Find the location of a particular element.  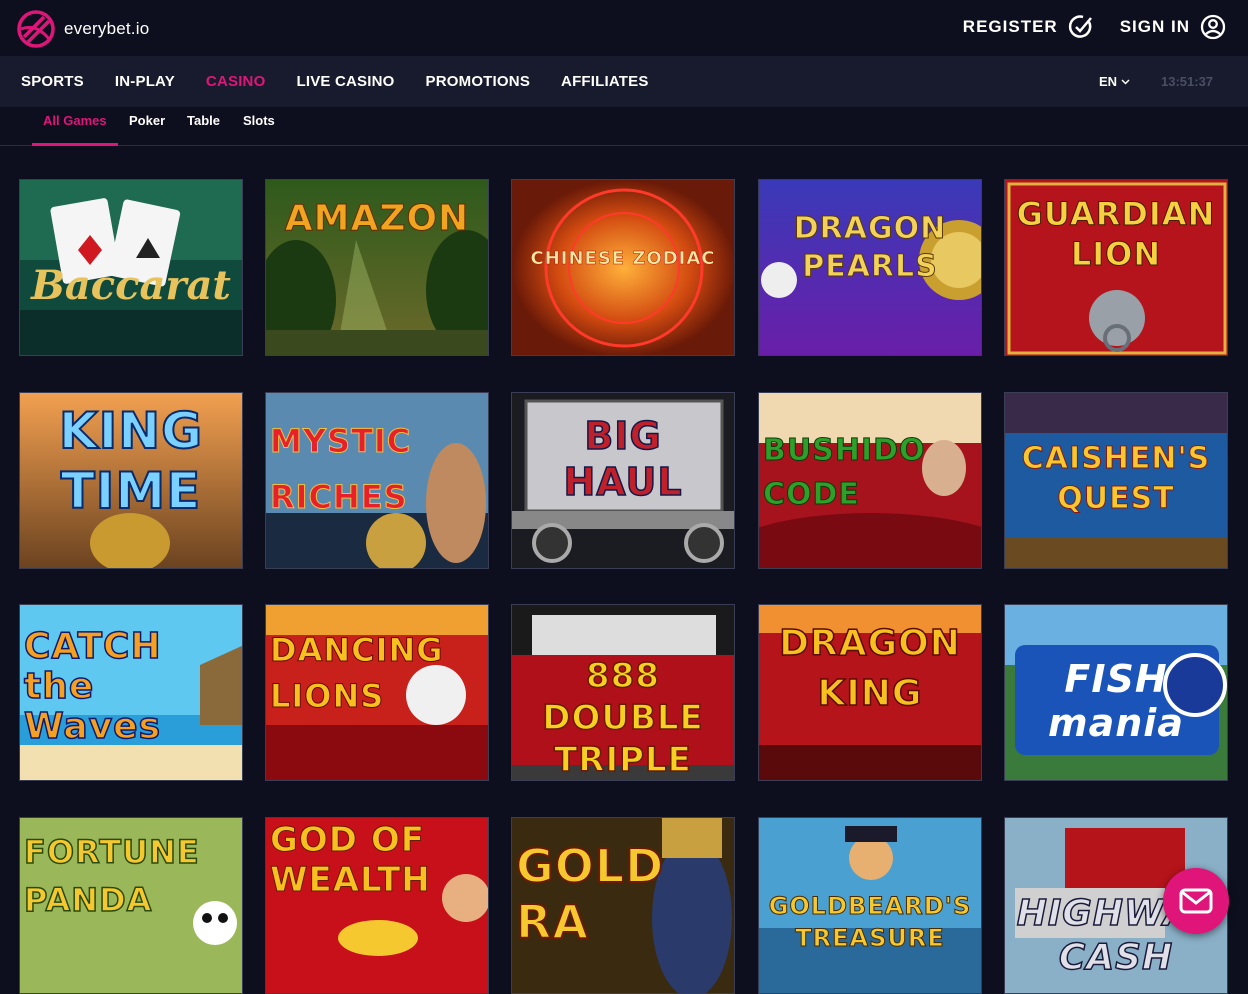

nav-casino: CASINO is located at coordinates (236, 81).